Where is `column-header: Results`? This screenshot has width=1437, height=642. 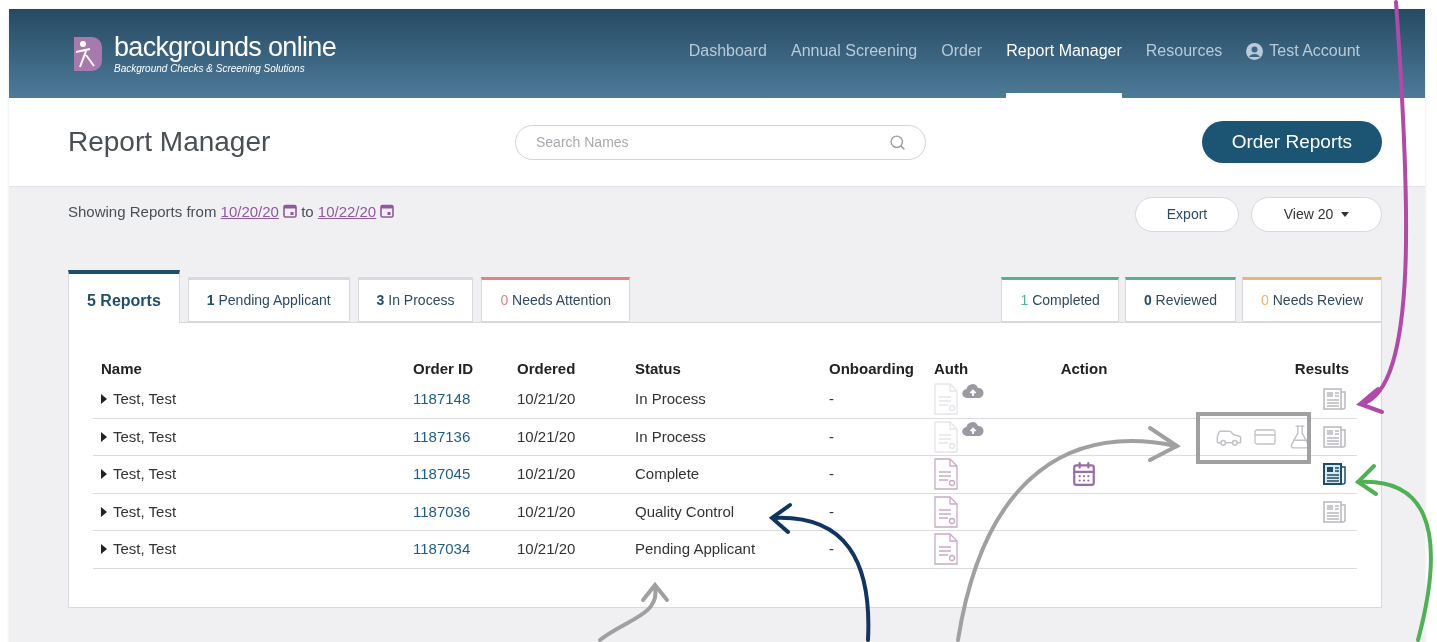 column-header: Results is located at coordinates (1322, 368).